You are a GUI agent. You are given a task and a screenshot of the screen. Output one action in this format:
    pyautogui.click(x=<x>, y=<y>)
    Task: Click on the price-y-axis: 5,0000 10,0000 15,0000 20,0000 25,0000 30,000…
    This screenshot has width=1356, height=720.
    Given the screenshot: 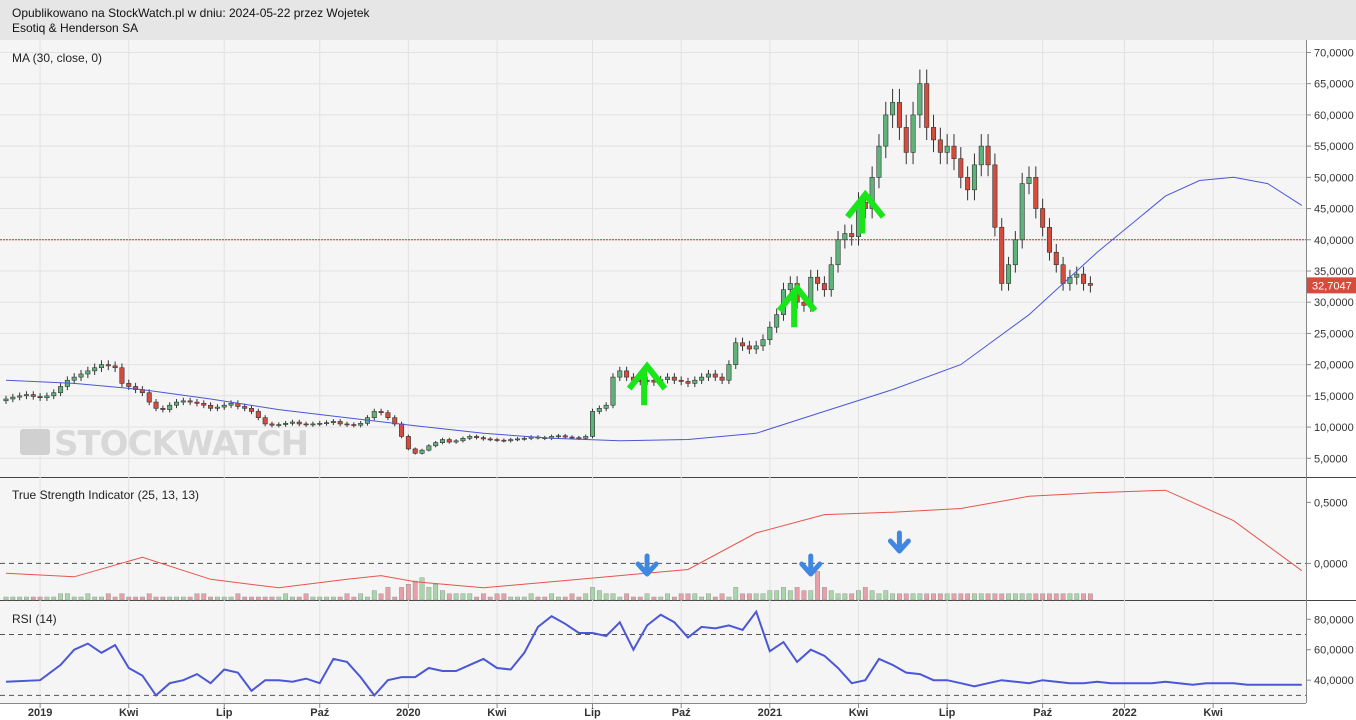 What is the action you would take?
    pyautogui.click(x=1330, y=256)
    